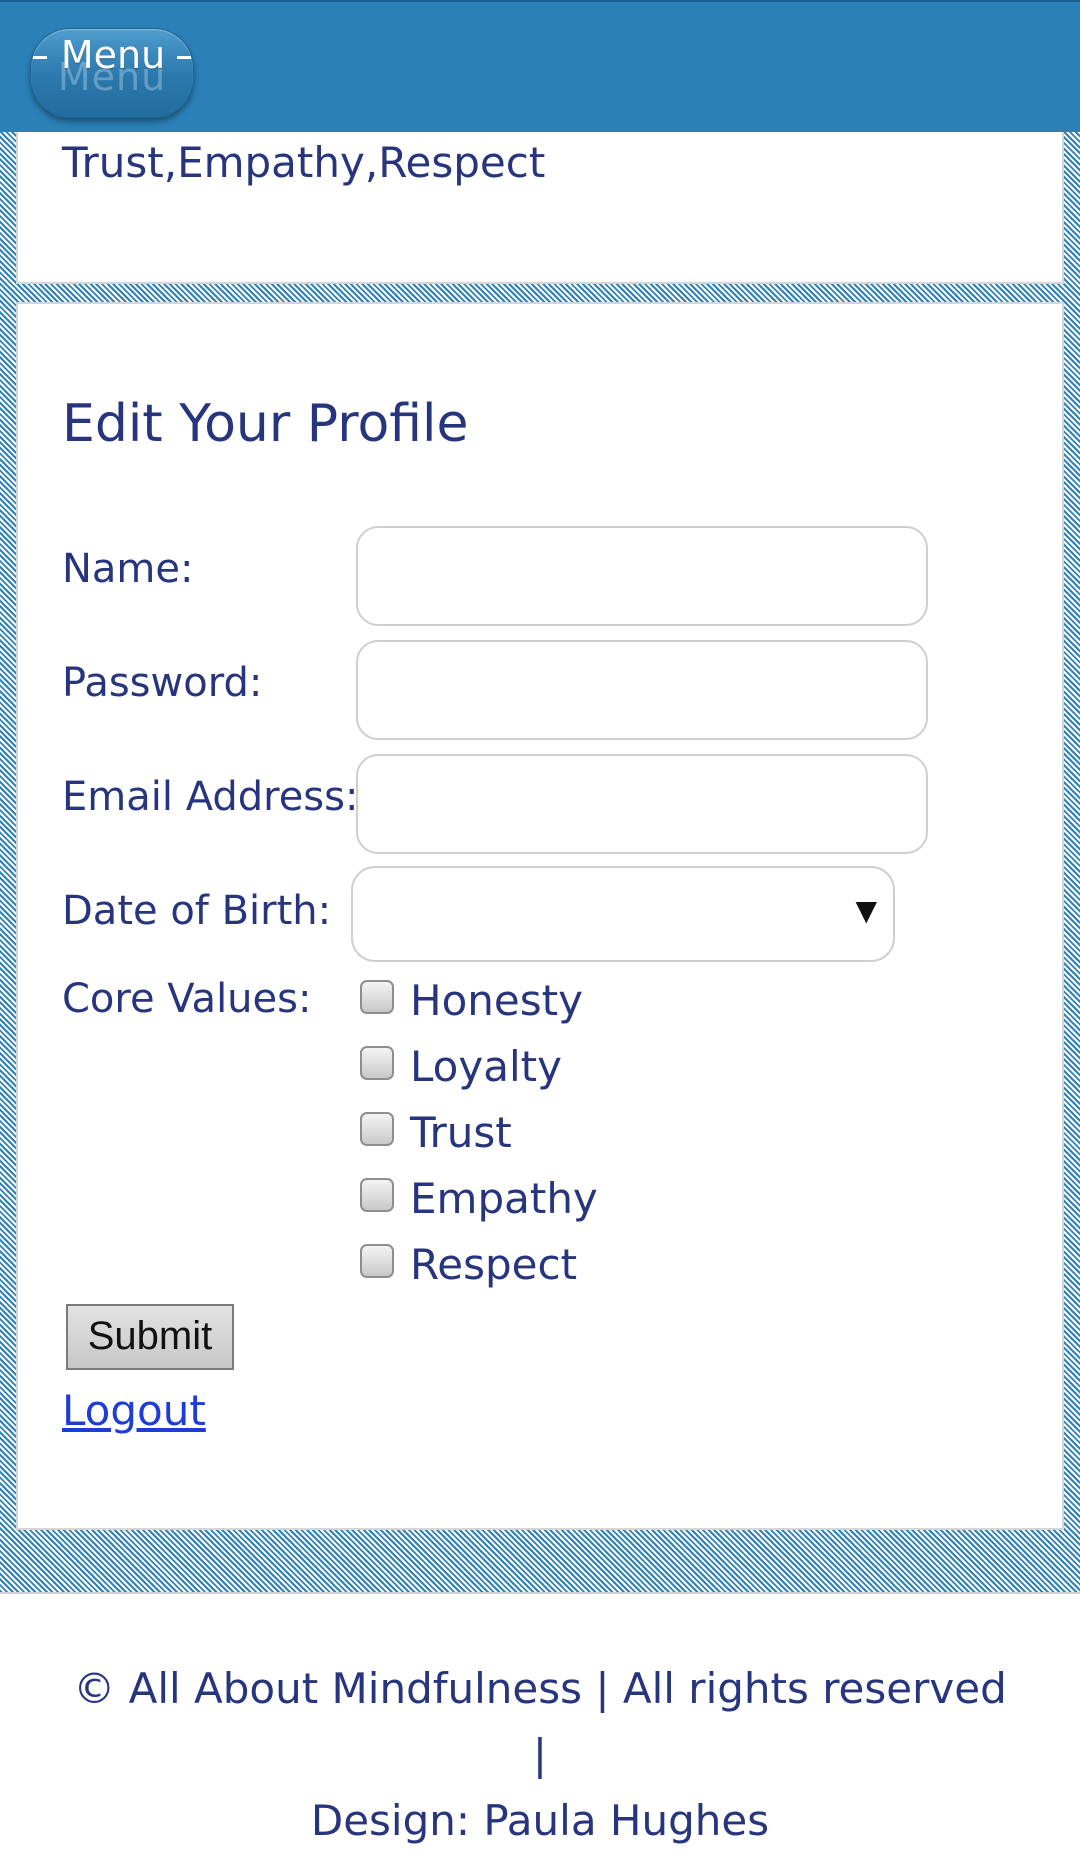  Describe the element at coordinates (494, 1264) in the screenshot. I see `checkbox-label-respect: Respect` at that location.